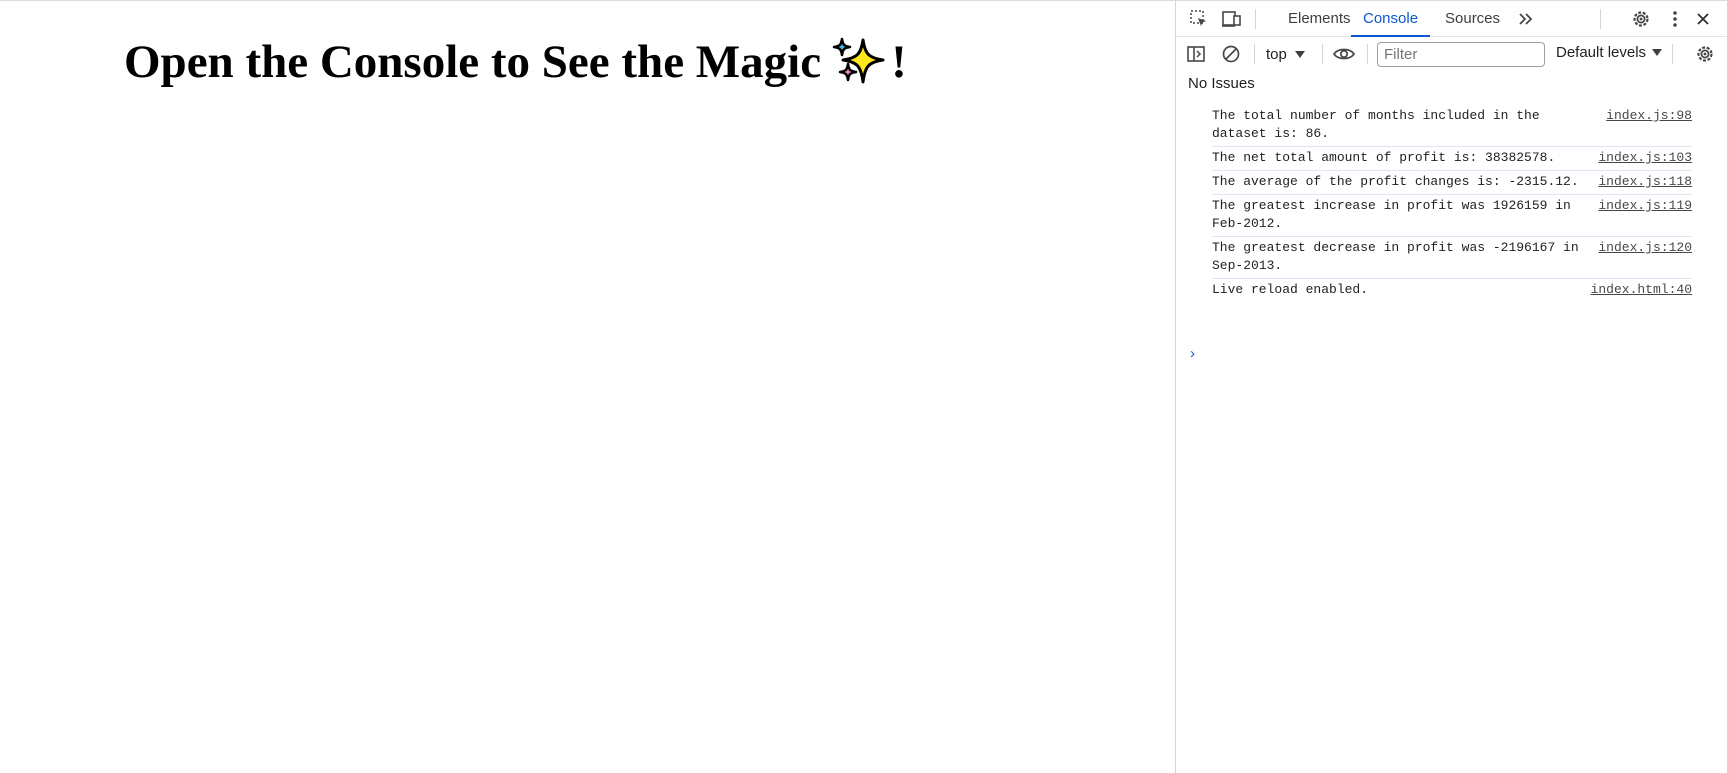  I want to click on console-message: Live reload enabled. index.html:40, so click(1452, 290).